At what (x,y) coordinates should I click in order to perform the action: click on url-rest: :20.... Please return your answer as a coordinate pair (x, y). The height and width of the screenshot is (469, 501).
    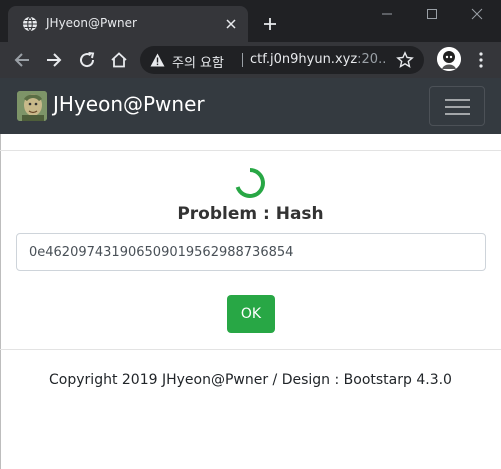
    Looking at the image, I should click on (371, 59).